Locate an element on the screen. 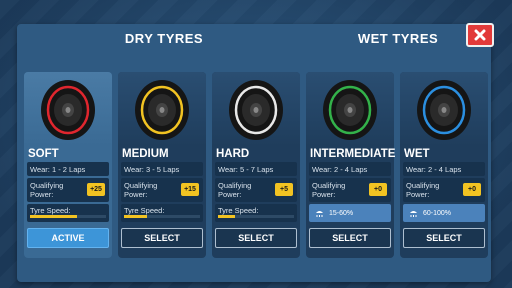 Image resolution: width=512 pixels, height=288 pixels. close-button is located at coordinates (480, 35).